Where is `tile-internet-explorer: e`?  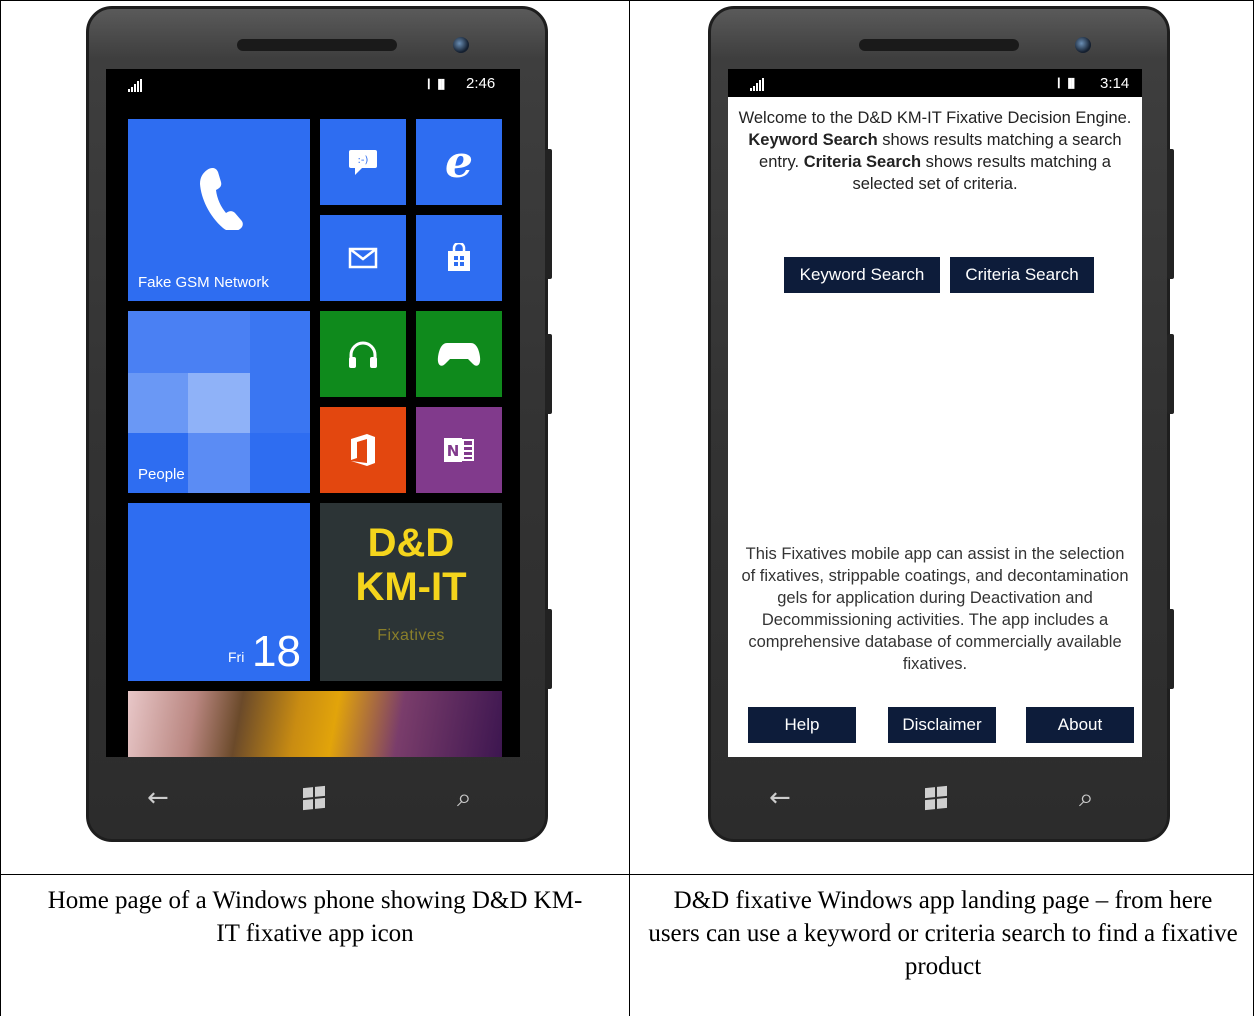
tile-internet-explorer: e is located at coordinates (459, 162).